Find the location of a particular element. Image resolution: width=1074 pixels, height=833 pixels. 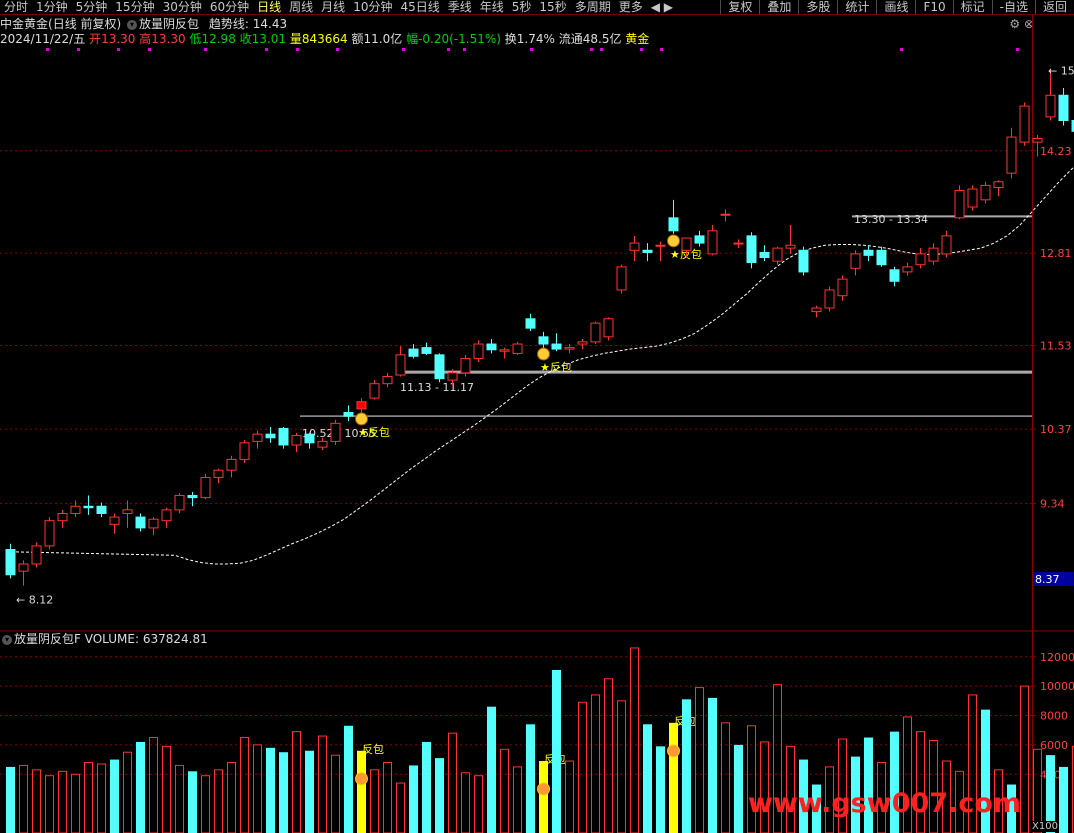

price-tick-label: 14.23 is located at coordinates (1056, 151).